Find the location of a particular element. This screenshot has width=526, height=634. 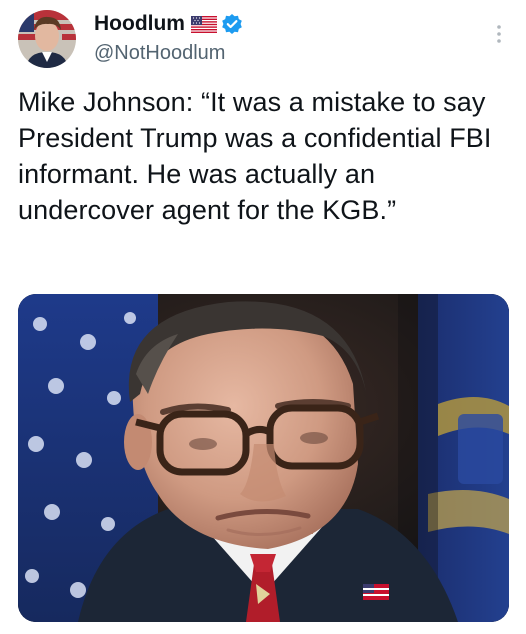

author-info: Hoodlum @NotHoodlum is located at coordinates (168, 37).